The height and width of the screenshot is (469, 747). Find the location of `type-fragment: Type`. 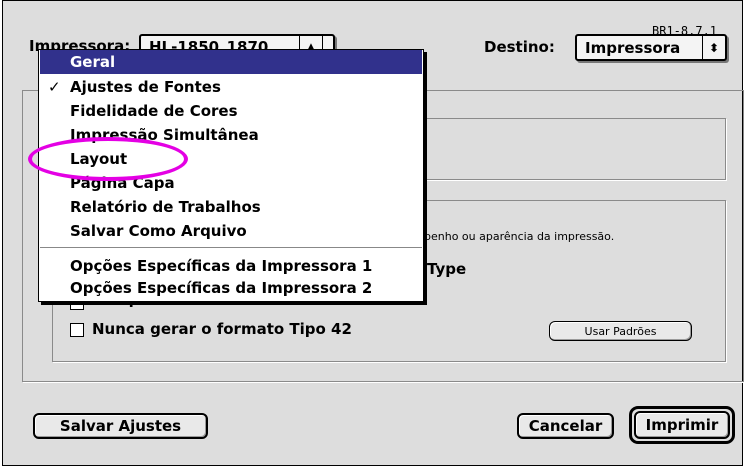

type-fragment: Type is located at coordinates (447, 269).